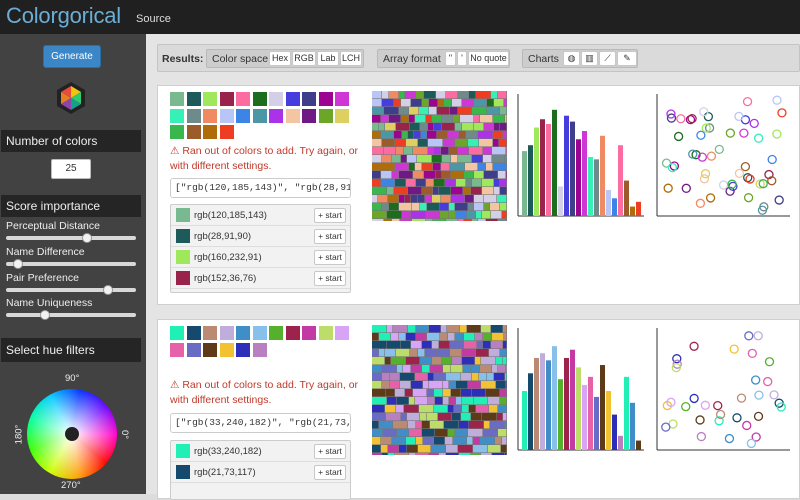 The width and height of the screenshot is (800, 500). I want to click on generate-button: Generate, so click(72, 56).